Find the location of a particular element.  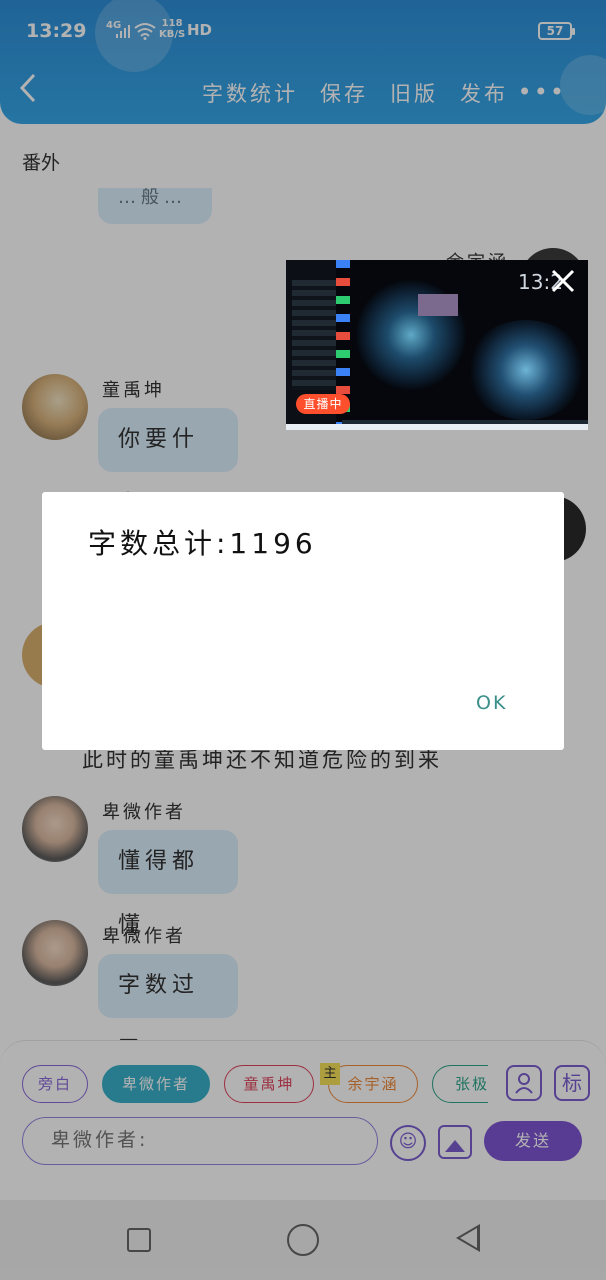

close-icon is located at coordinates (563, 283).